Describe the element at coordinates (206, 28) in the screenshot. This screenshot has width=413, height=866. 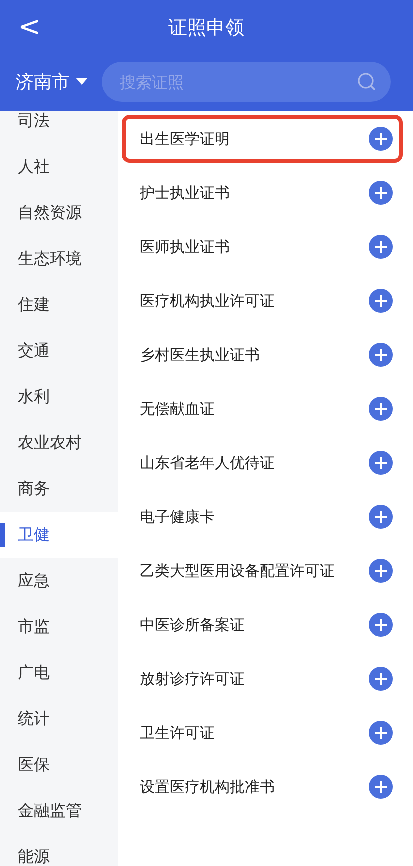
I see `page-title: 证照申领` at that location.